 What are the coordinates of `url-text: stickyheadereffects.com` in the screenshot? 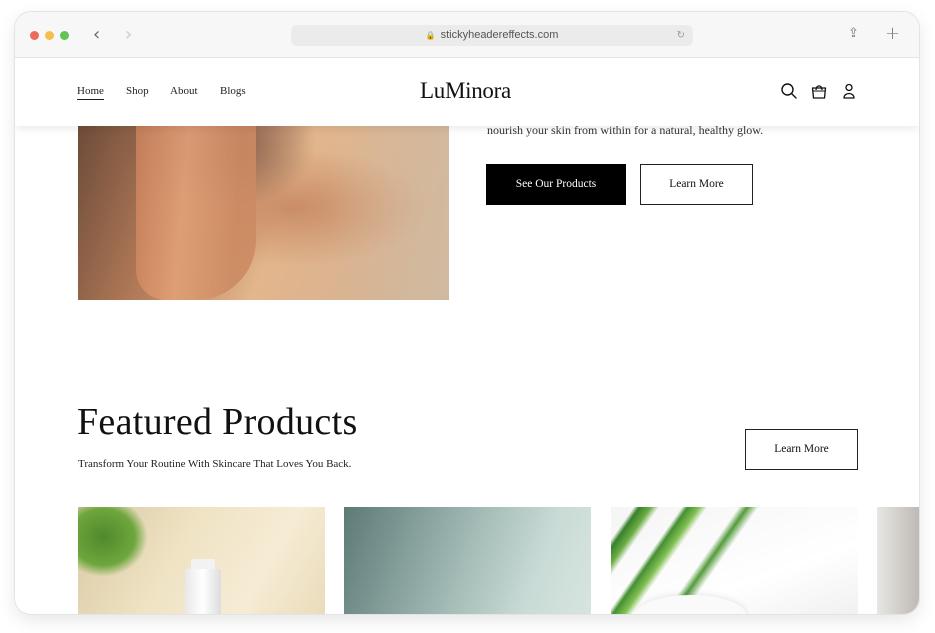 It's located at (499, 35).